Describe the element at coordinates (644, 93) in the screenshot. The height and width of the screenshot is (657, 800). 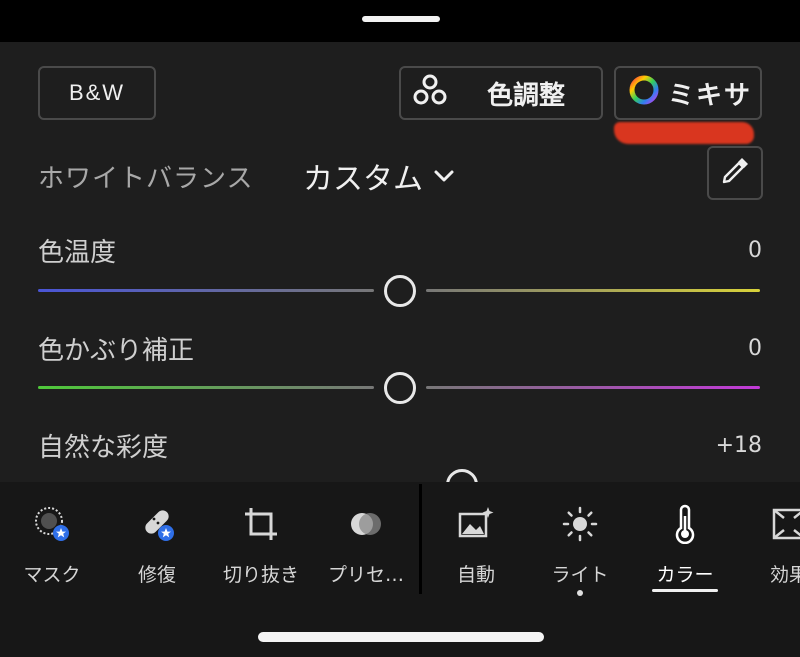
I see `color-wheel-icon` at that location.